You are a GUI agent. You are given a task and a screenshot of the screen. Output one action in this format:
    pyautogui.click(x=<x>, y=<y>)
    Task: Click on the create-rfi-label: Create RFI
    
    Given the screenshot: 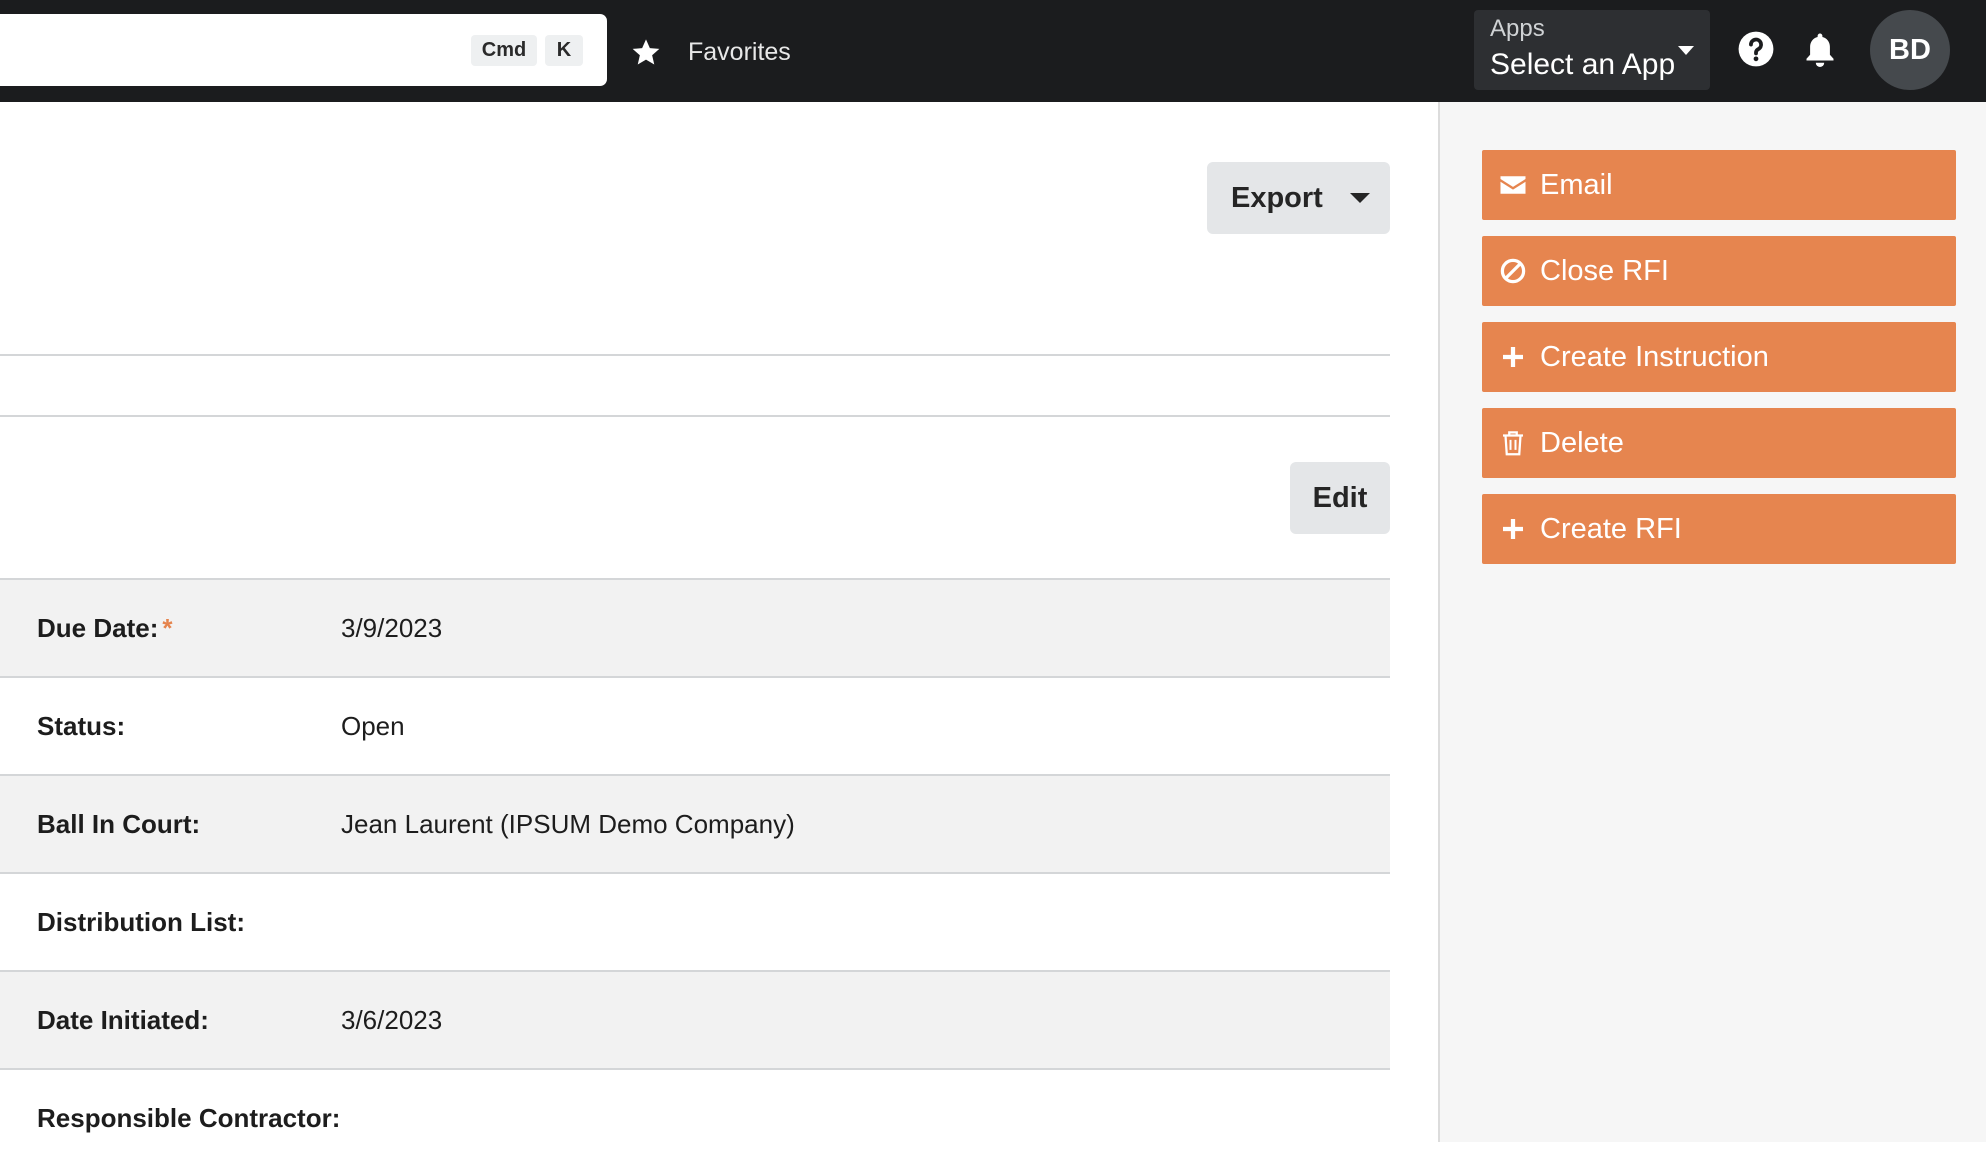 What is the action you would take?
    pyautogui.click(x=1611, y=528)
    